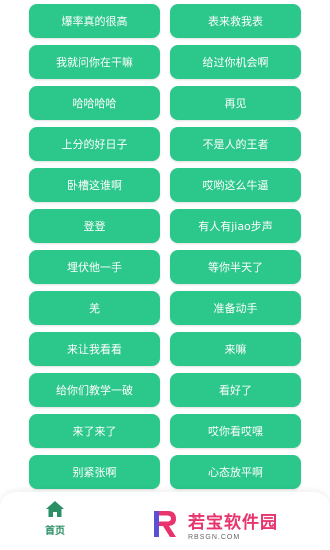 The width and height of the screenshot is (330, 550). What do you see at coordinates (94, 431) in the screenshot?
I see `sound-button: 来了来了` at bounding box center [94, 431].